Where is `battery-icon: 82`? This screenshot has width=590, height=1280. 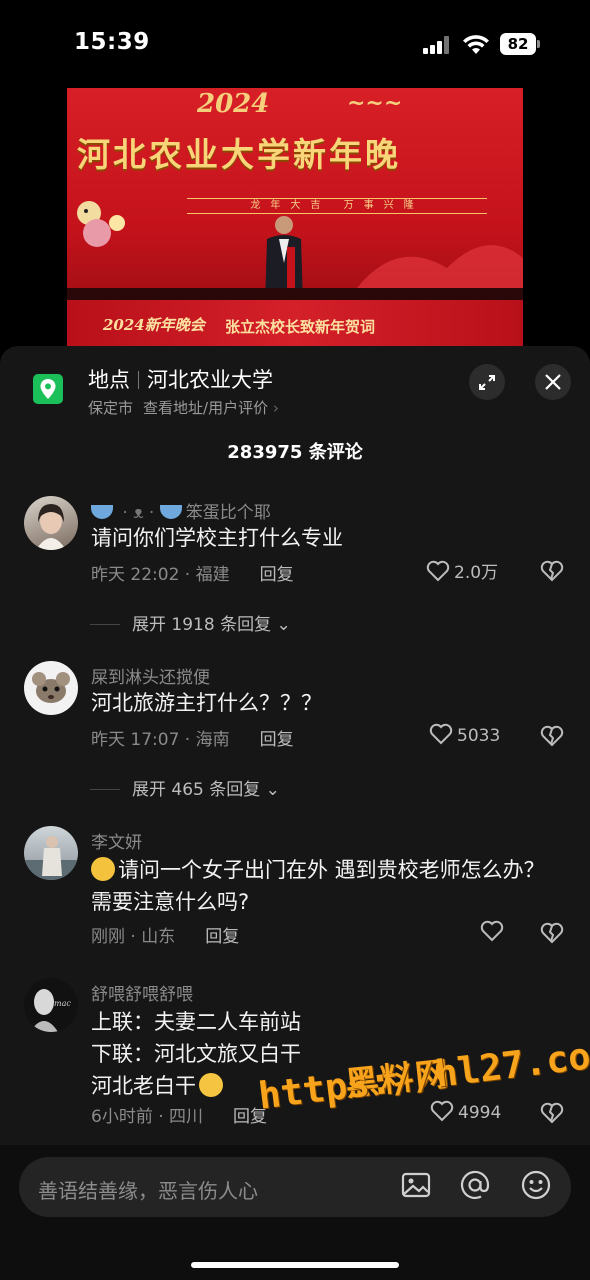
battery-icon: 82 is located at coordinates (520, 44).